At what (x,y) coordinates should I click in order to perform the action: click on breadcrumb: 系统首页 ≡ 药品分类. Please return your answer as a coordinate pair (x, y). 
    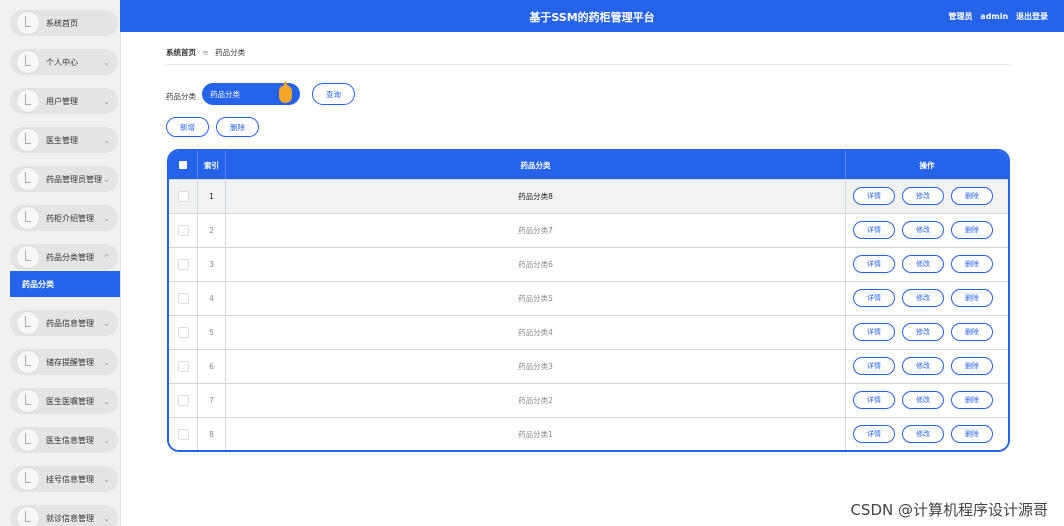
    Looking at the image, I should click on (205, 52).